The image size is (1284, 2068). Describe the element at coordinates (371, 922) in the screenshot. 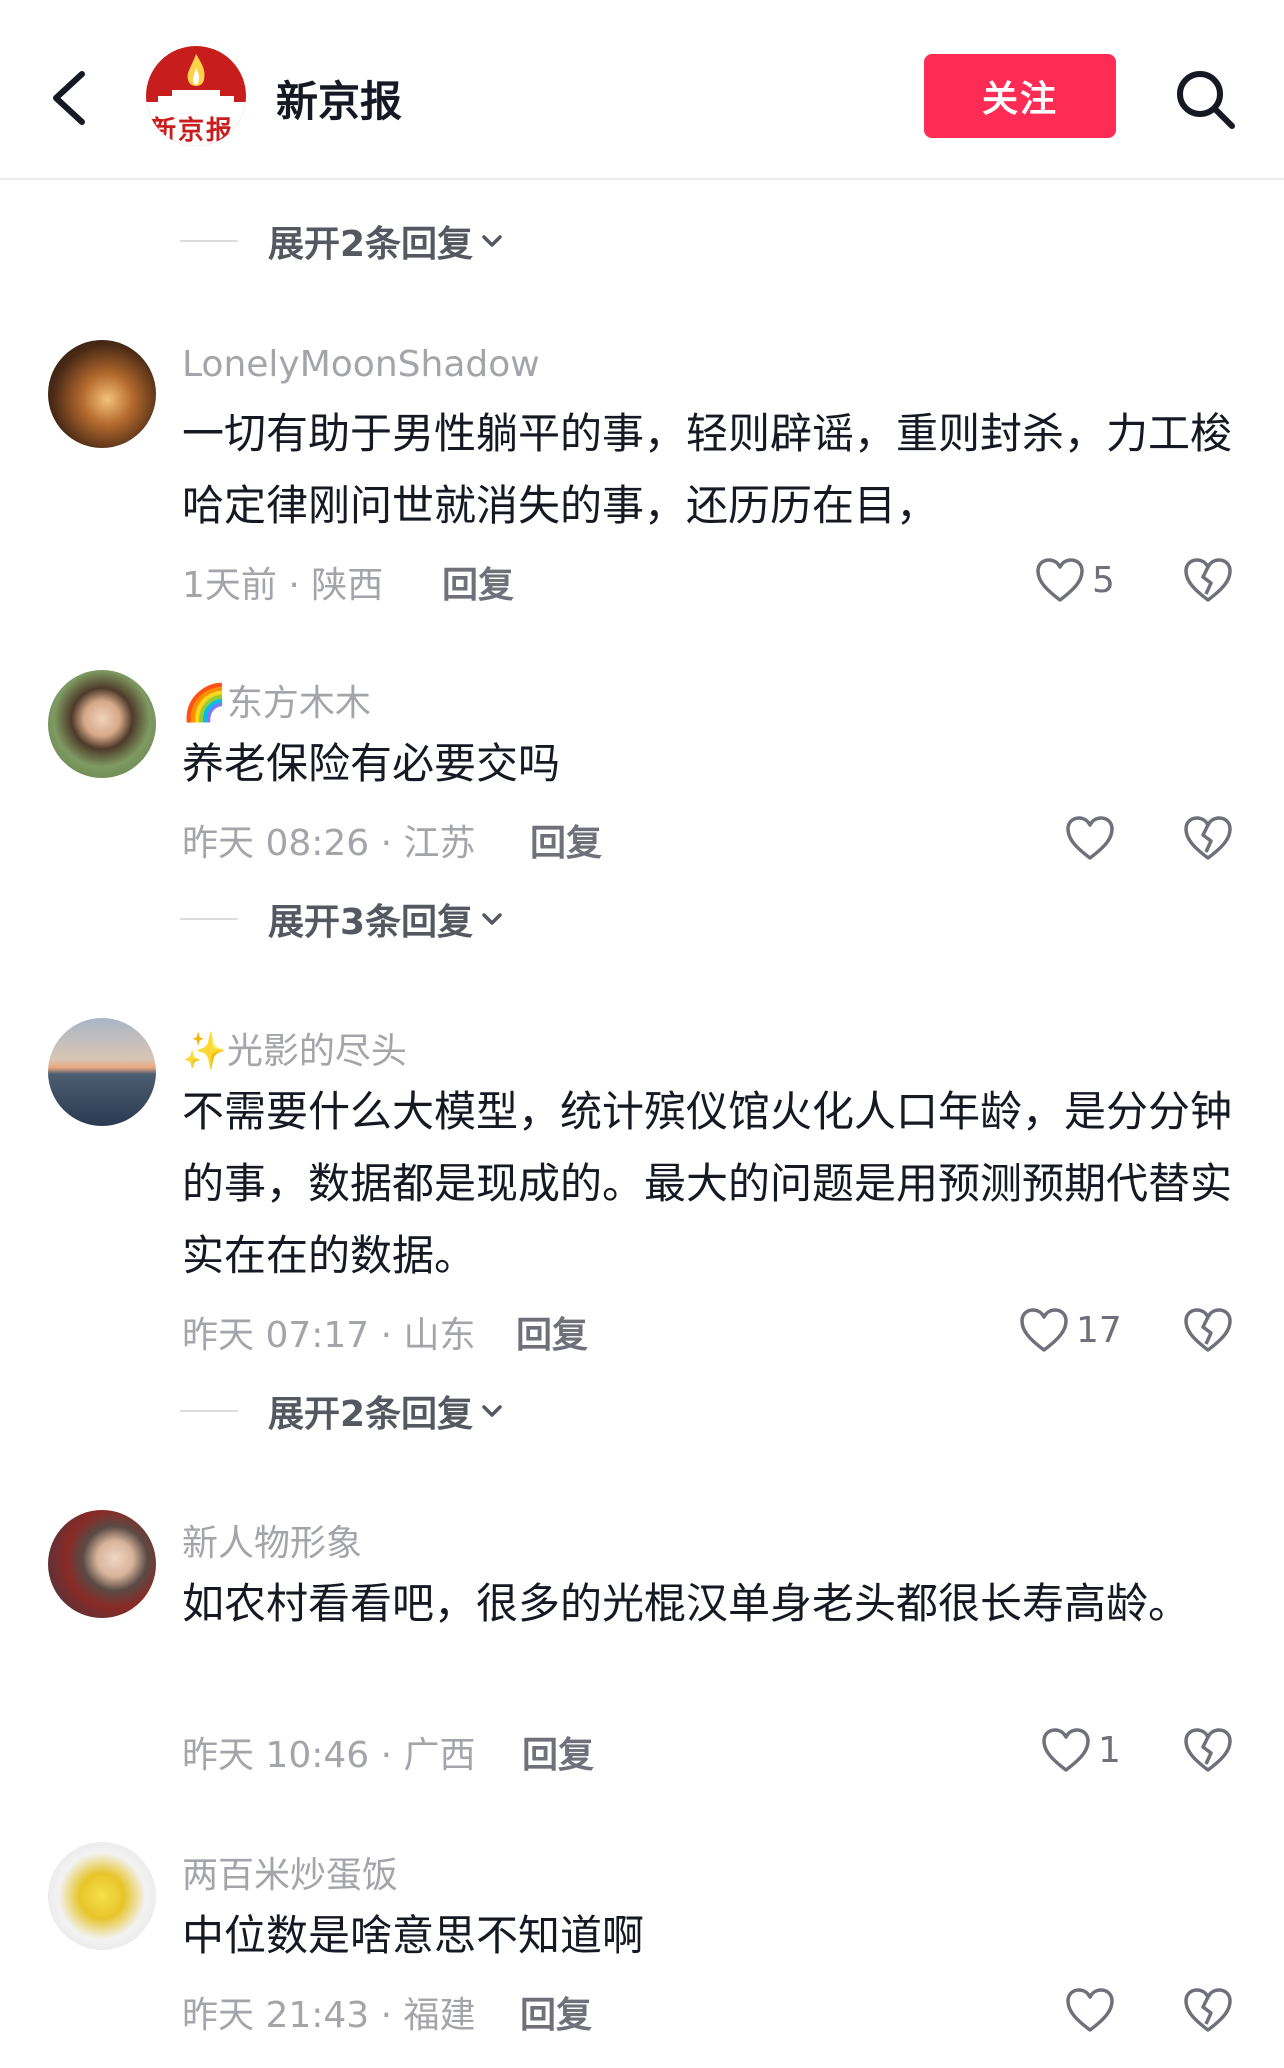

I see `expand-replies-label: 展开3条回复` at that location.